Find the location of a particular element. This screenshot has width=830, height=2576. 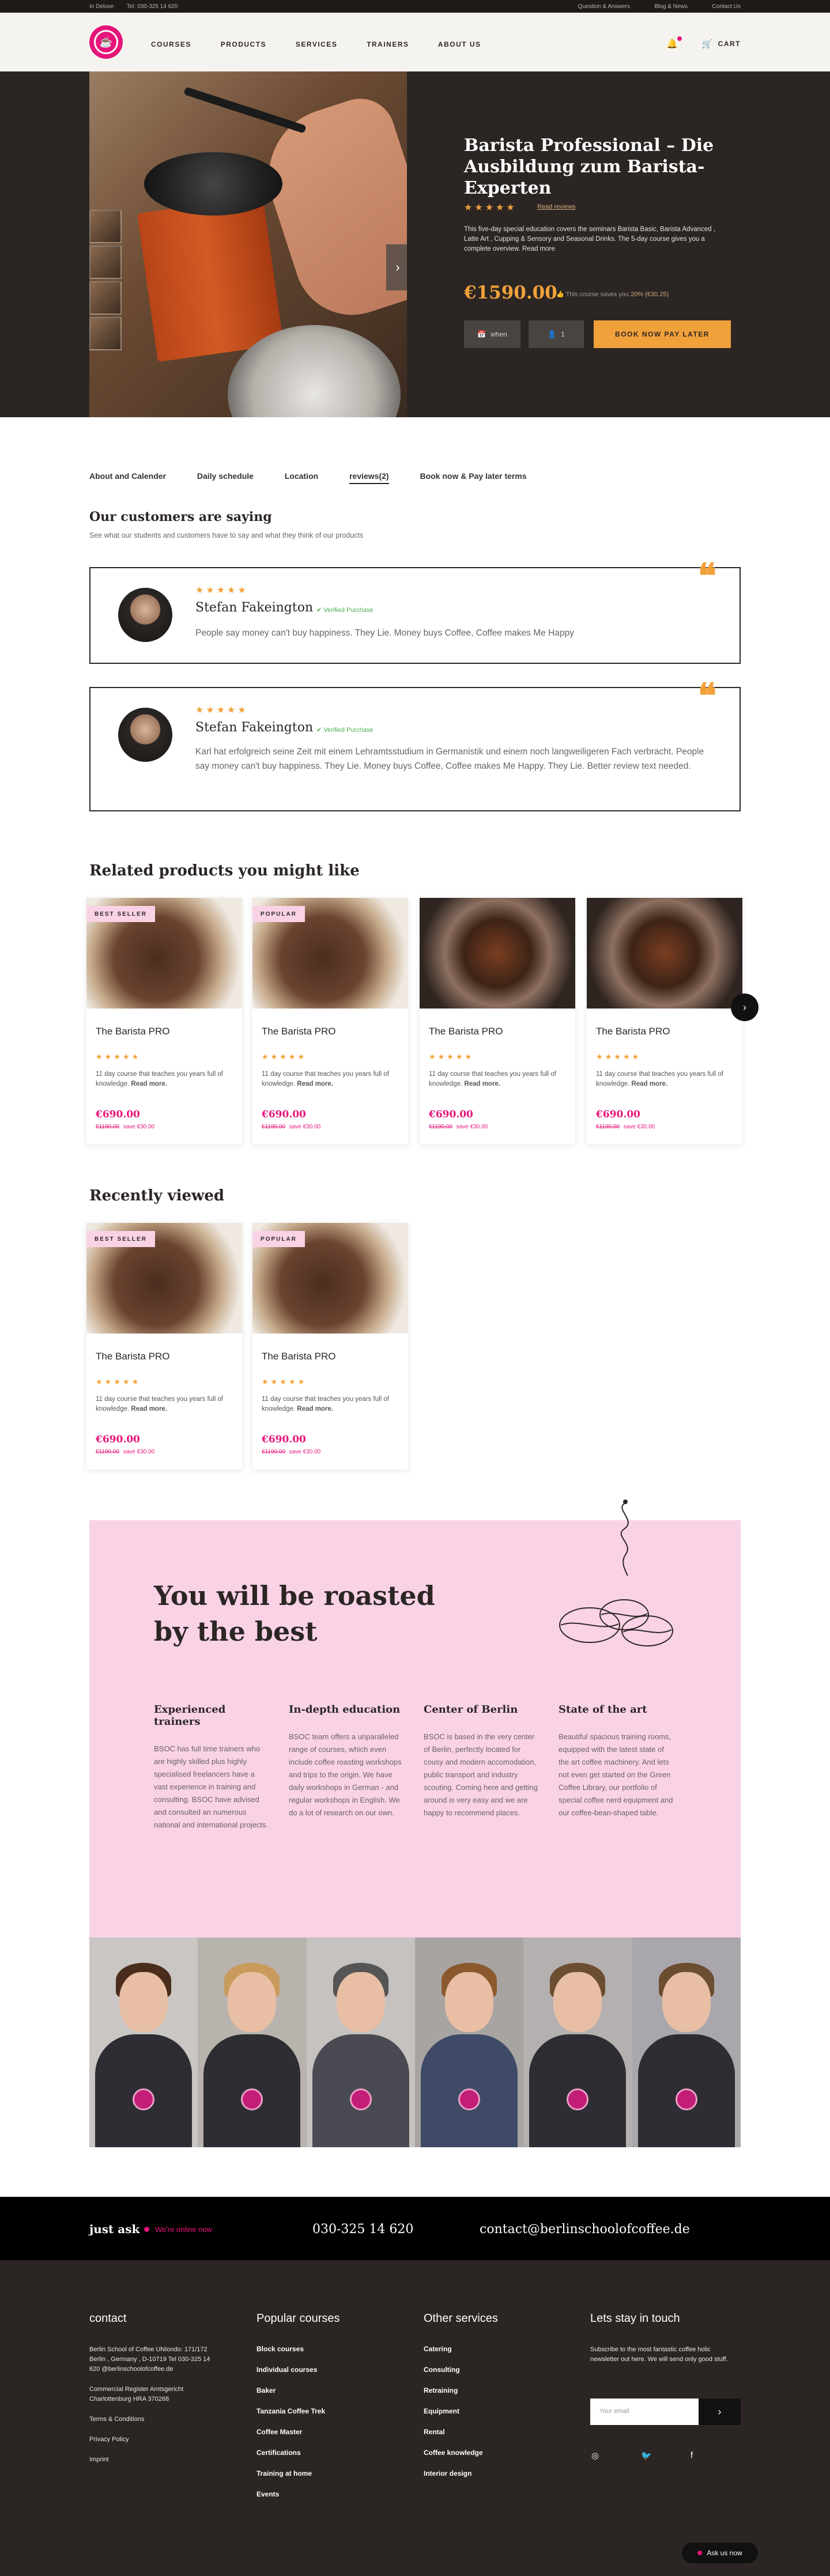

read-reviews-link: Read reviews is located at coordinates (556, 206).